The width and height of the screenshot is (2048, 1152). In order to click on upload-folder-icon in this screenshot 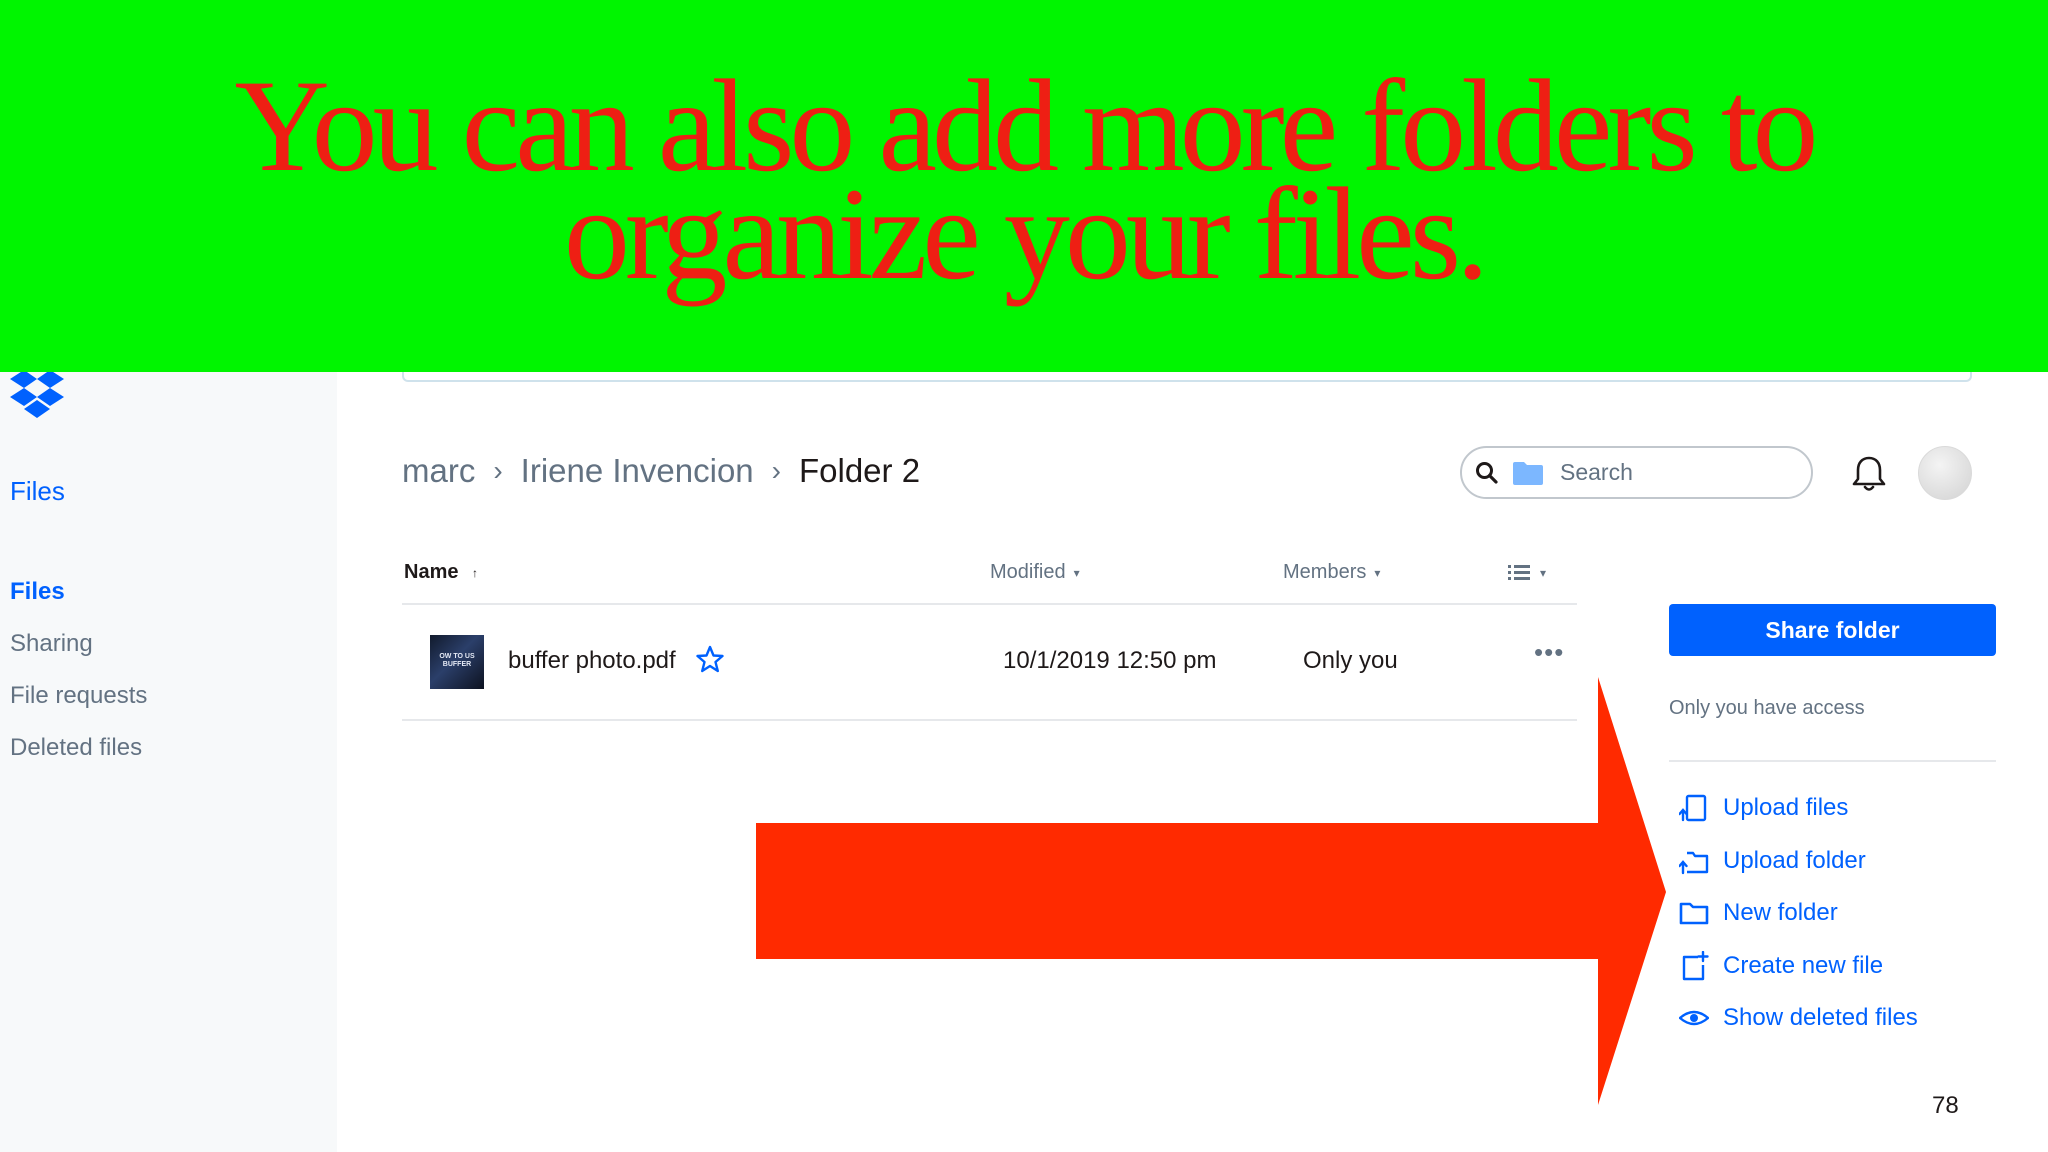, I will do `click(1694, 862)`.